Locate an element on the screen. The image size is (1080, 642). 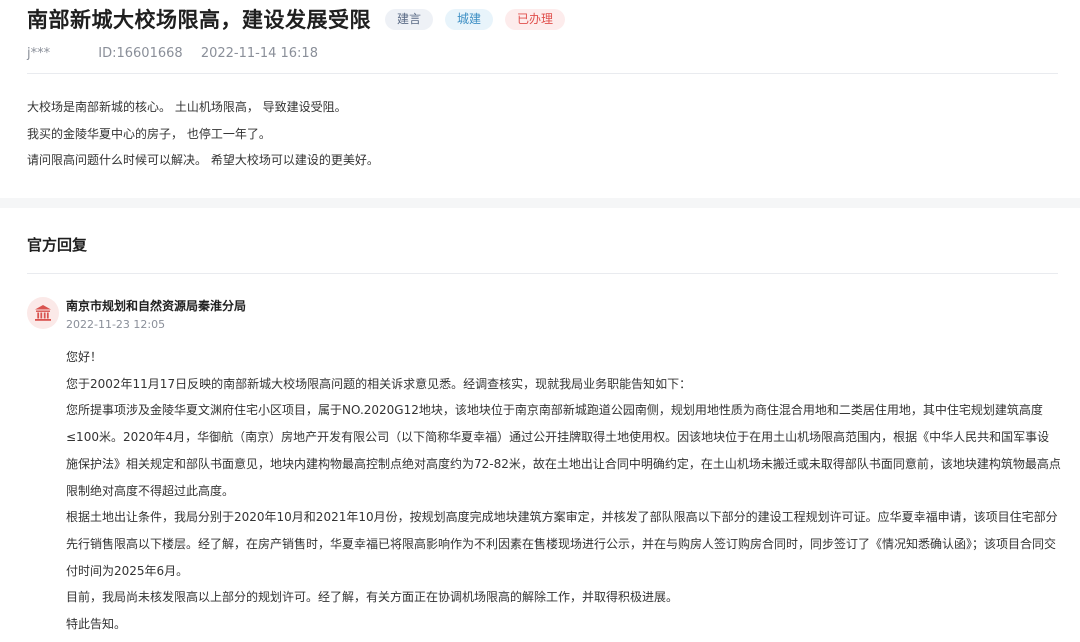
org-name: 南京市规划和自然资源局秦淮分局 is located at coordinates (156, 306).